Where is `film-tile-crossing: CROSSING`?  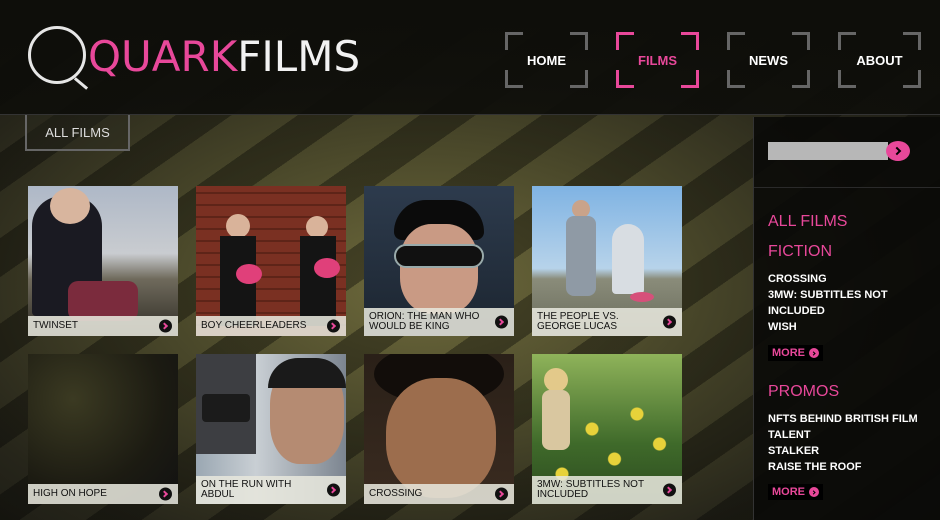 film-tile-crossing: CROSSING is located at coordinates (439, 429).